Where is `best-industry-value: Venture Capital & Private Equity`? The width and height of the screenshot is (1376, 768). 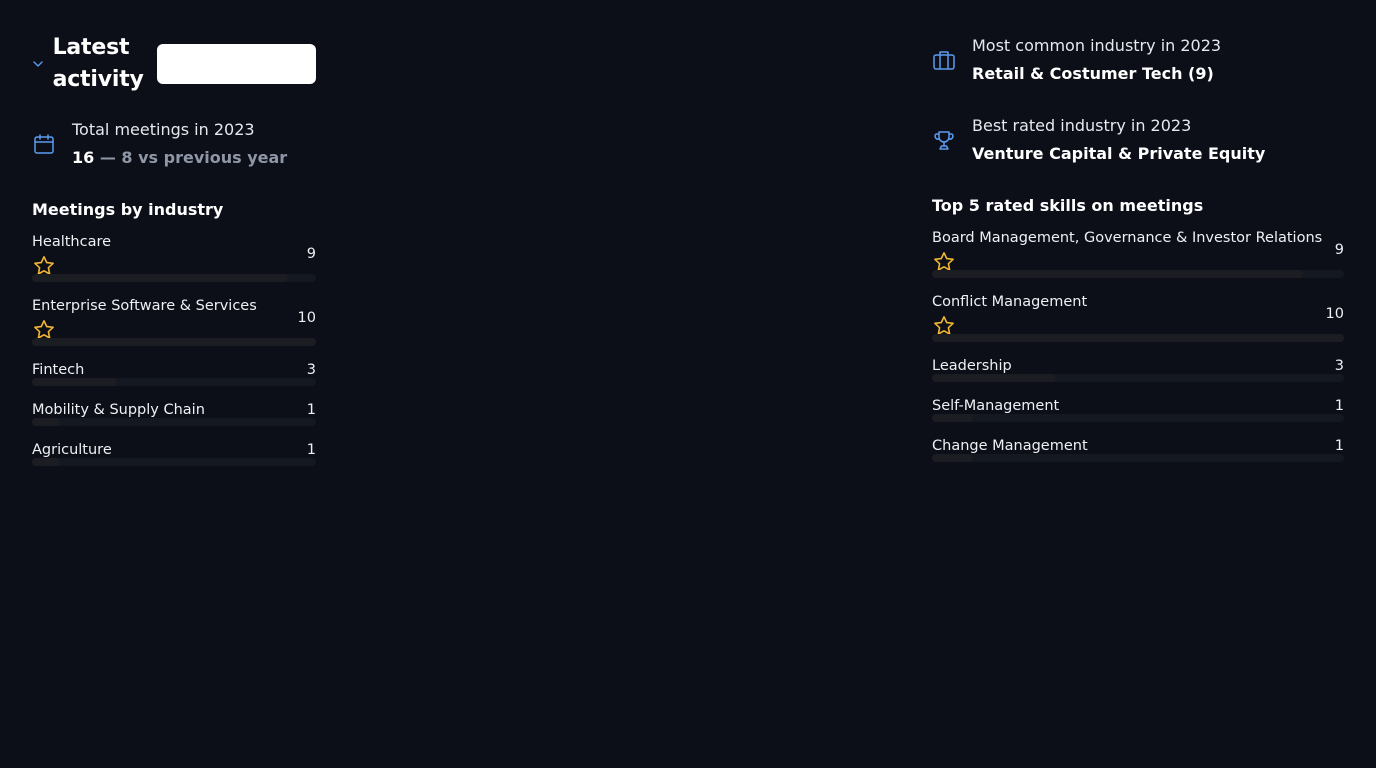
best-industry-value: Venture Capital & Private Equity is located at coordinates (1119, 153).